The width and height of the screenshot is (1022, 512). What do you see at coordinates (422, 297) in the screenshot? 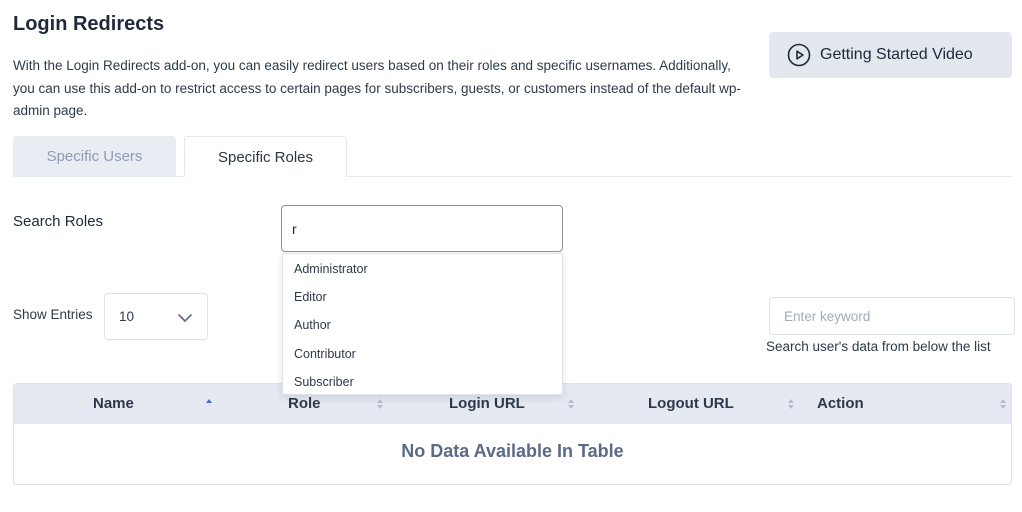
I see `suggestion-editor: Editor` at bounding box center [422, 297].